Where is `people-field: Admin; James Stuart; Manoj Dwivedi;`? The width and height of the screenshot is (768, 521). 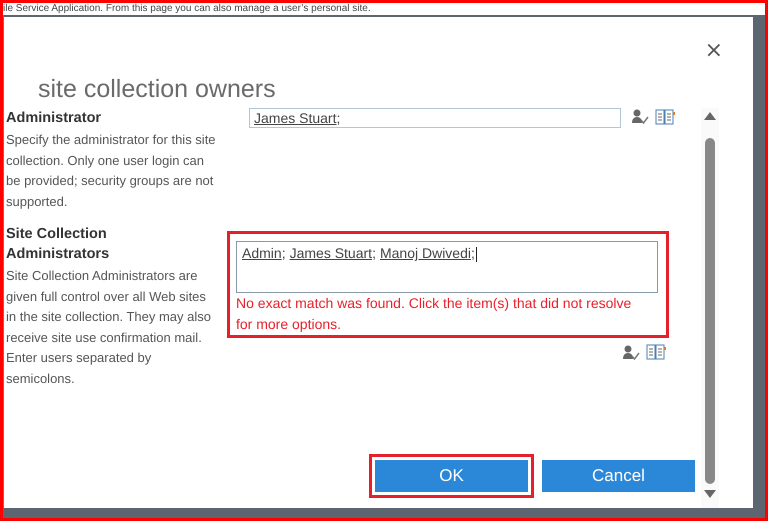
people-field: Admin; James Stuart; Manoj Dwivedi; is located at coordinates (447, 267).